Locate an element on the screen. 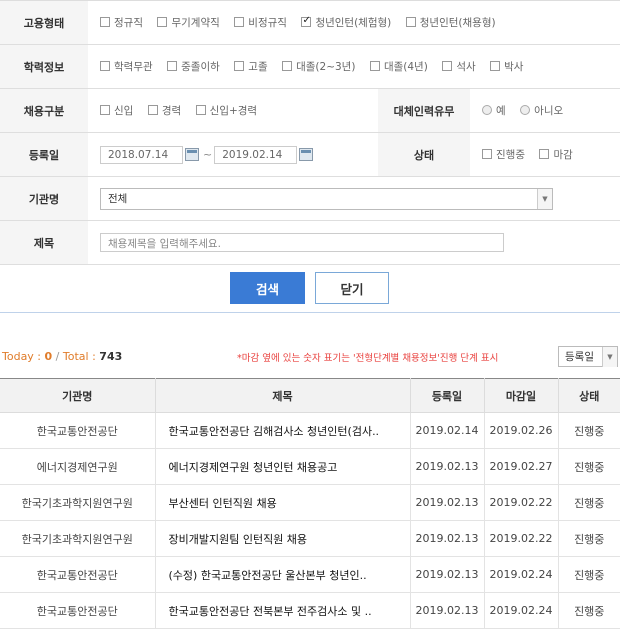 This screenshot has width=620, height=631. checkbox-employment-indefinite: 무기계약직 is located at coordinates (188, 22).